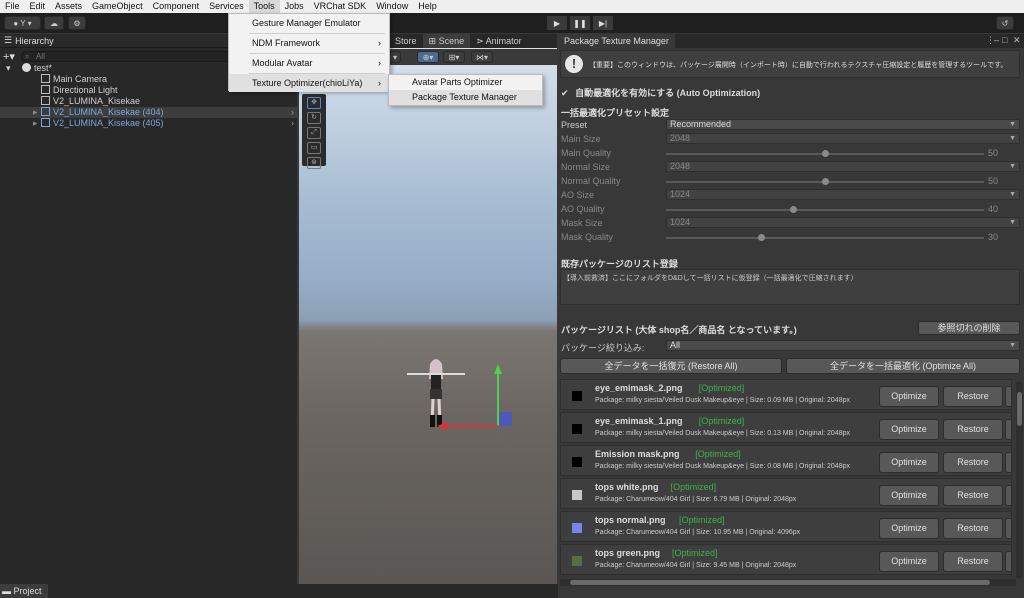 Image resolution: width=1024 pixels, height=598 pixels. What do you see at coordinates (24, 591) in the screenshot?
I see `project-tab: ▬ Project` at bounding box center [24, 591].